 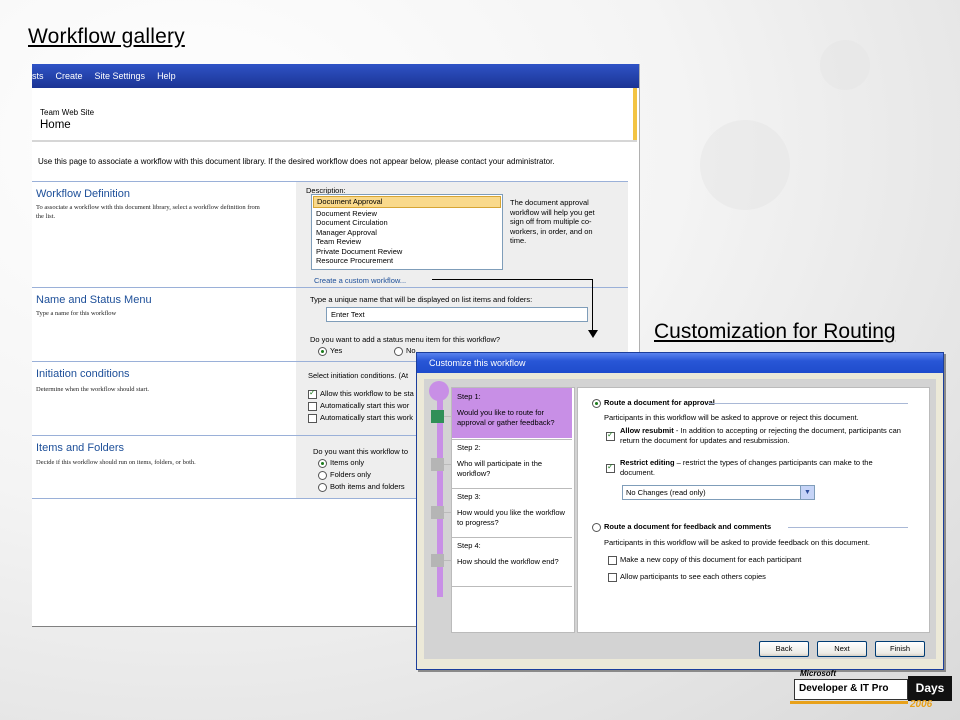 I want to click on radio-items-only, so click(x=322, y=463).